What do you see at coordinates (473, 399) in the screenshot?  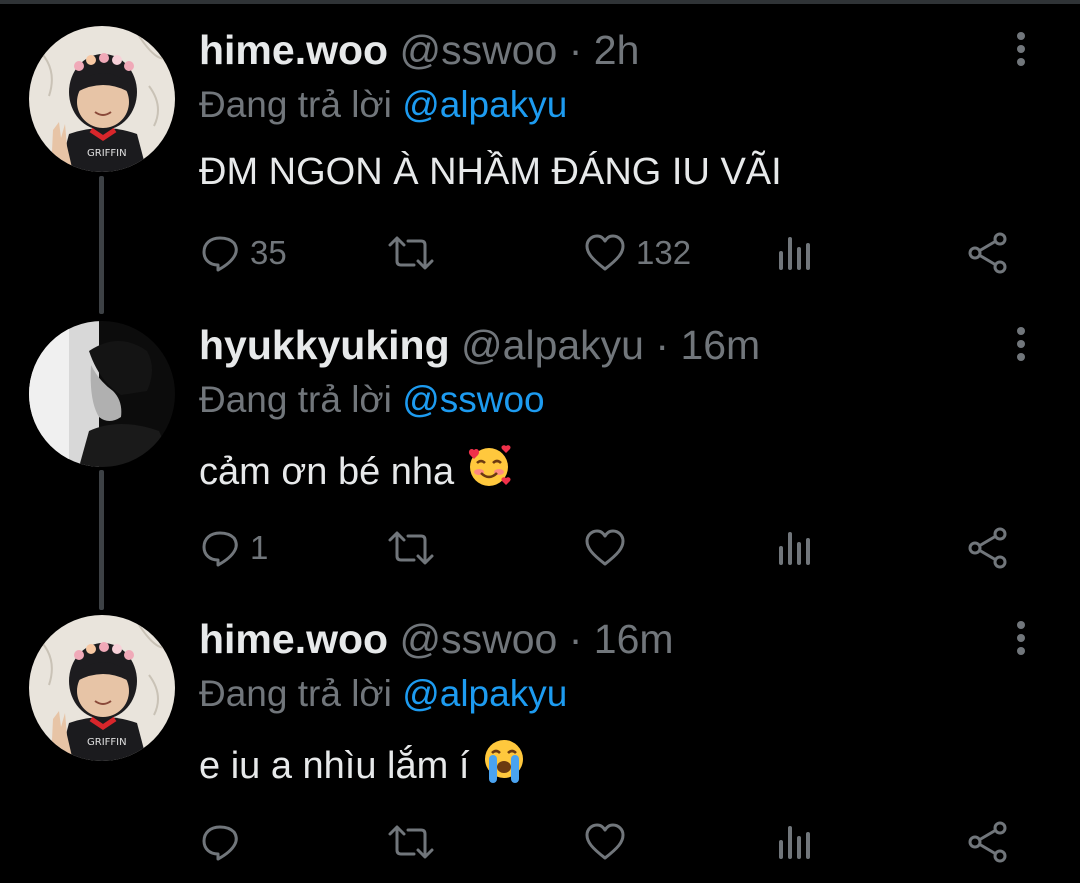 I see `replying-to-mention: @sswoo` at bounding box center [473, 399].